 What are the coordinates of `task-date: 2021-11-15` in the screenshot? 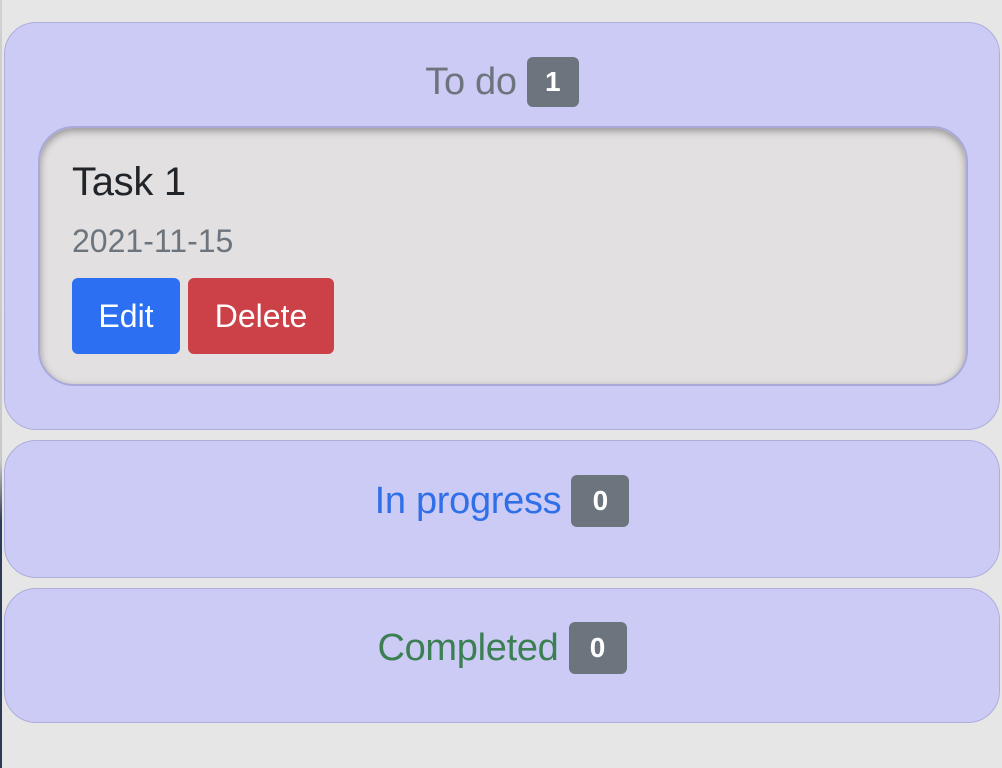 It's located at (153, 241).